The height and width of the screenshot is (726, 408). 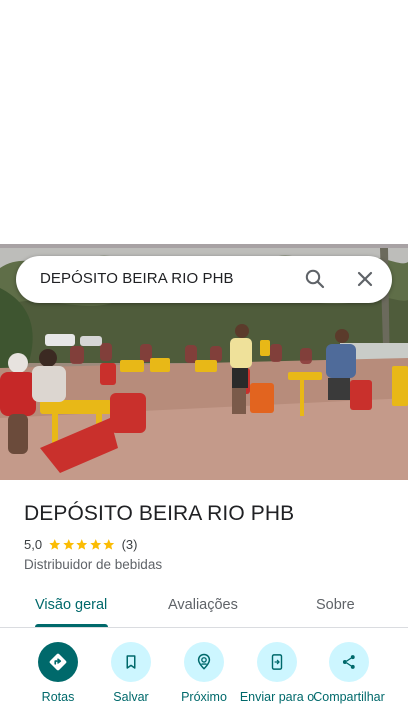 What do you see at coordinates (33, 544) in the screenshot?
I see `rating-value: 5,0` at bounding box center [33, 544].